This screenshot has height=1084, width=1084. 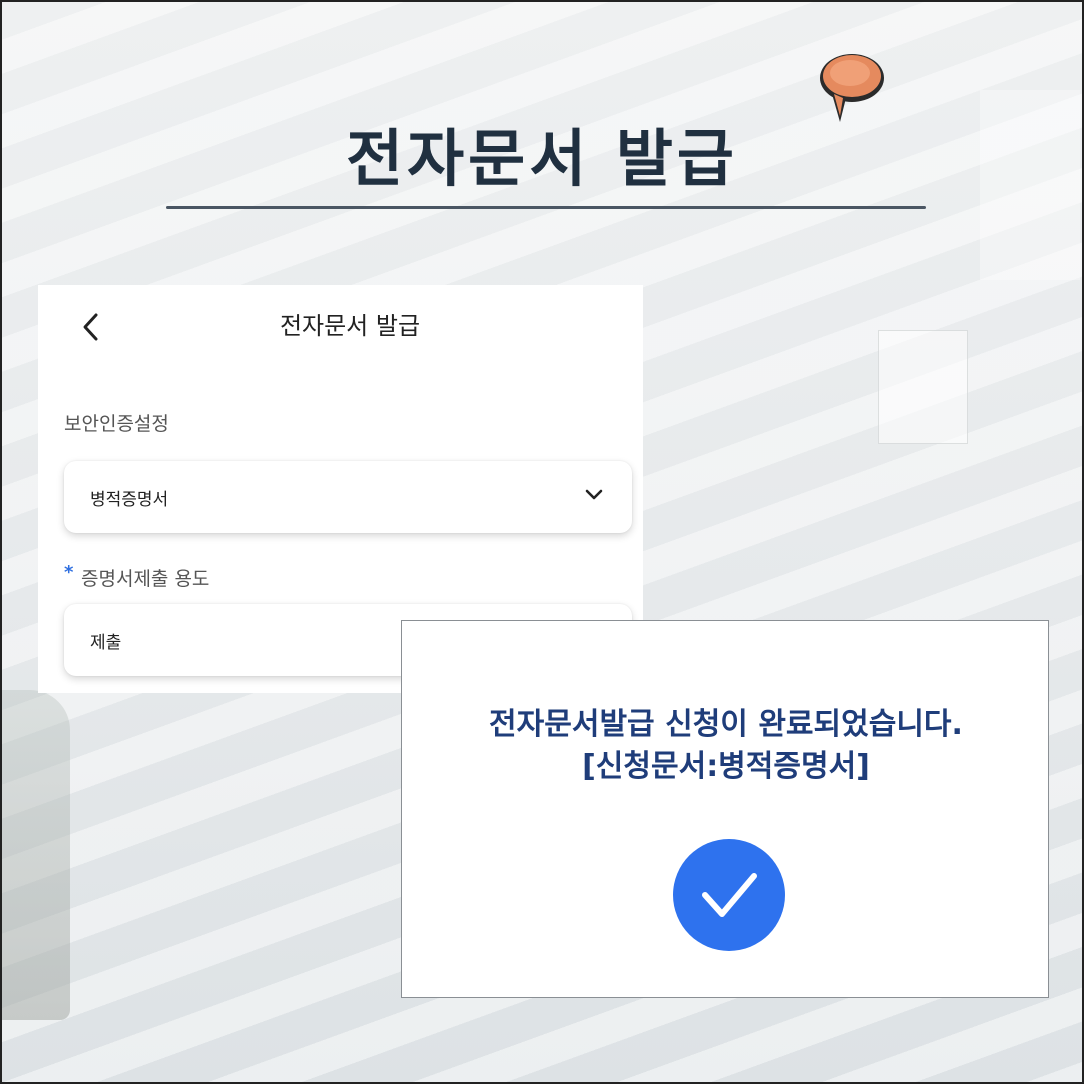 I want to click on security-setting-label: 보안인증설정, so click(x=116, y=424).